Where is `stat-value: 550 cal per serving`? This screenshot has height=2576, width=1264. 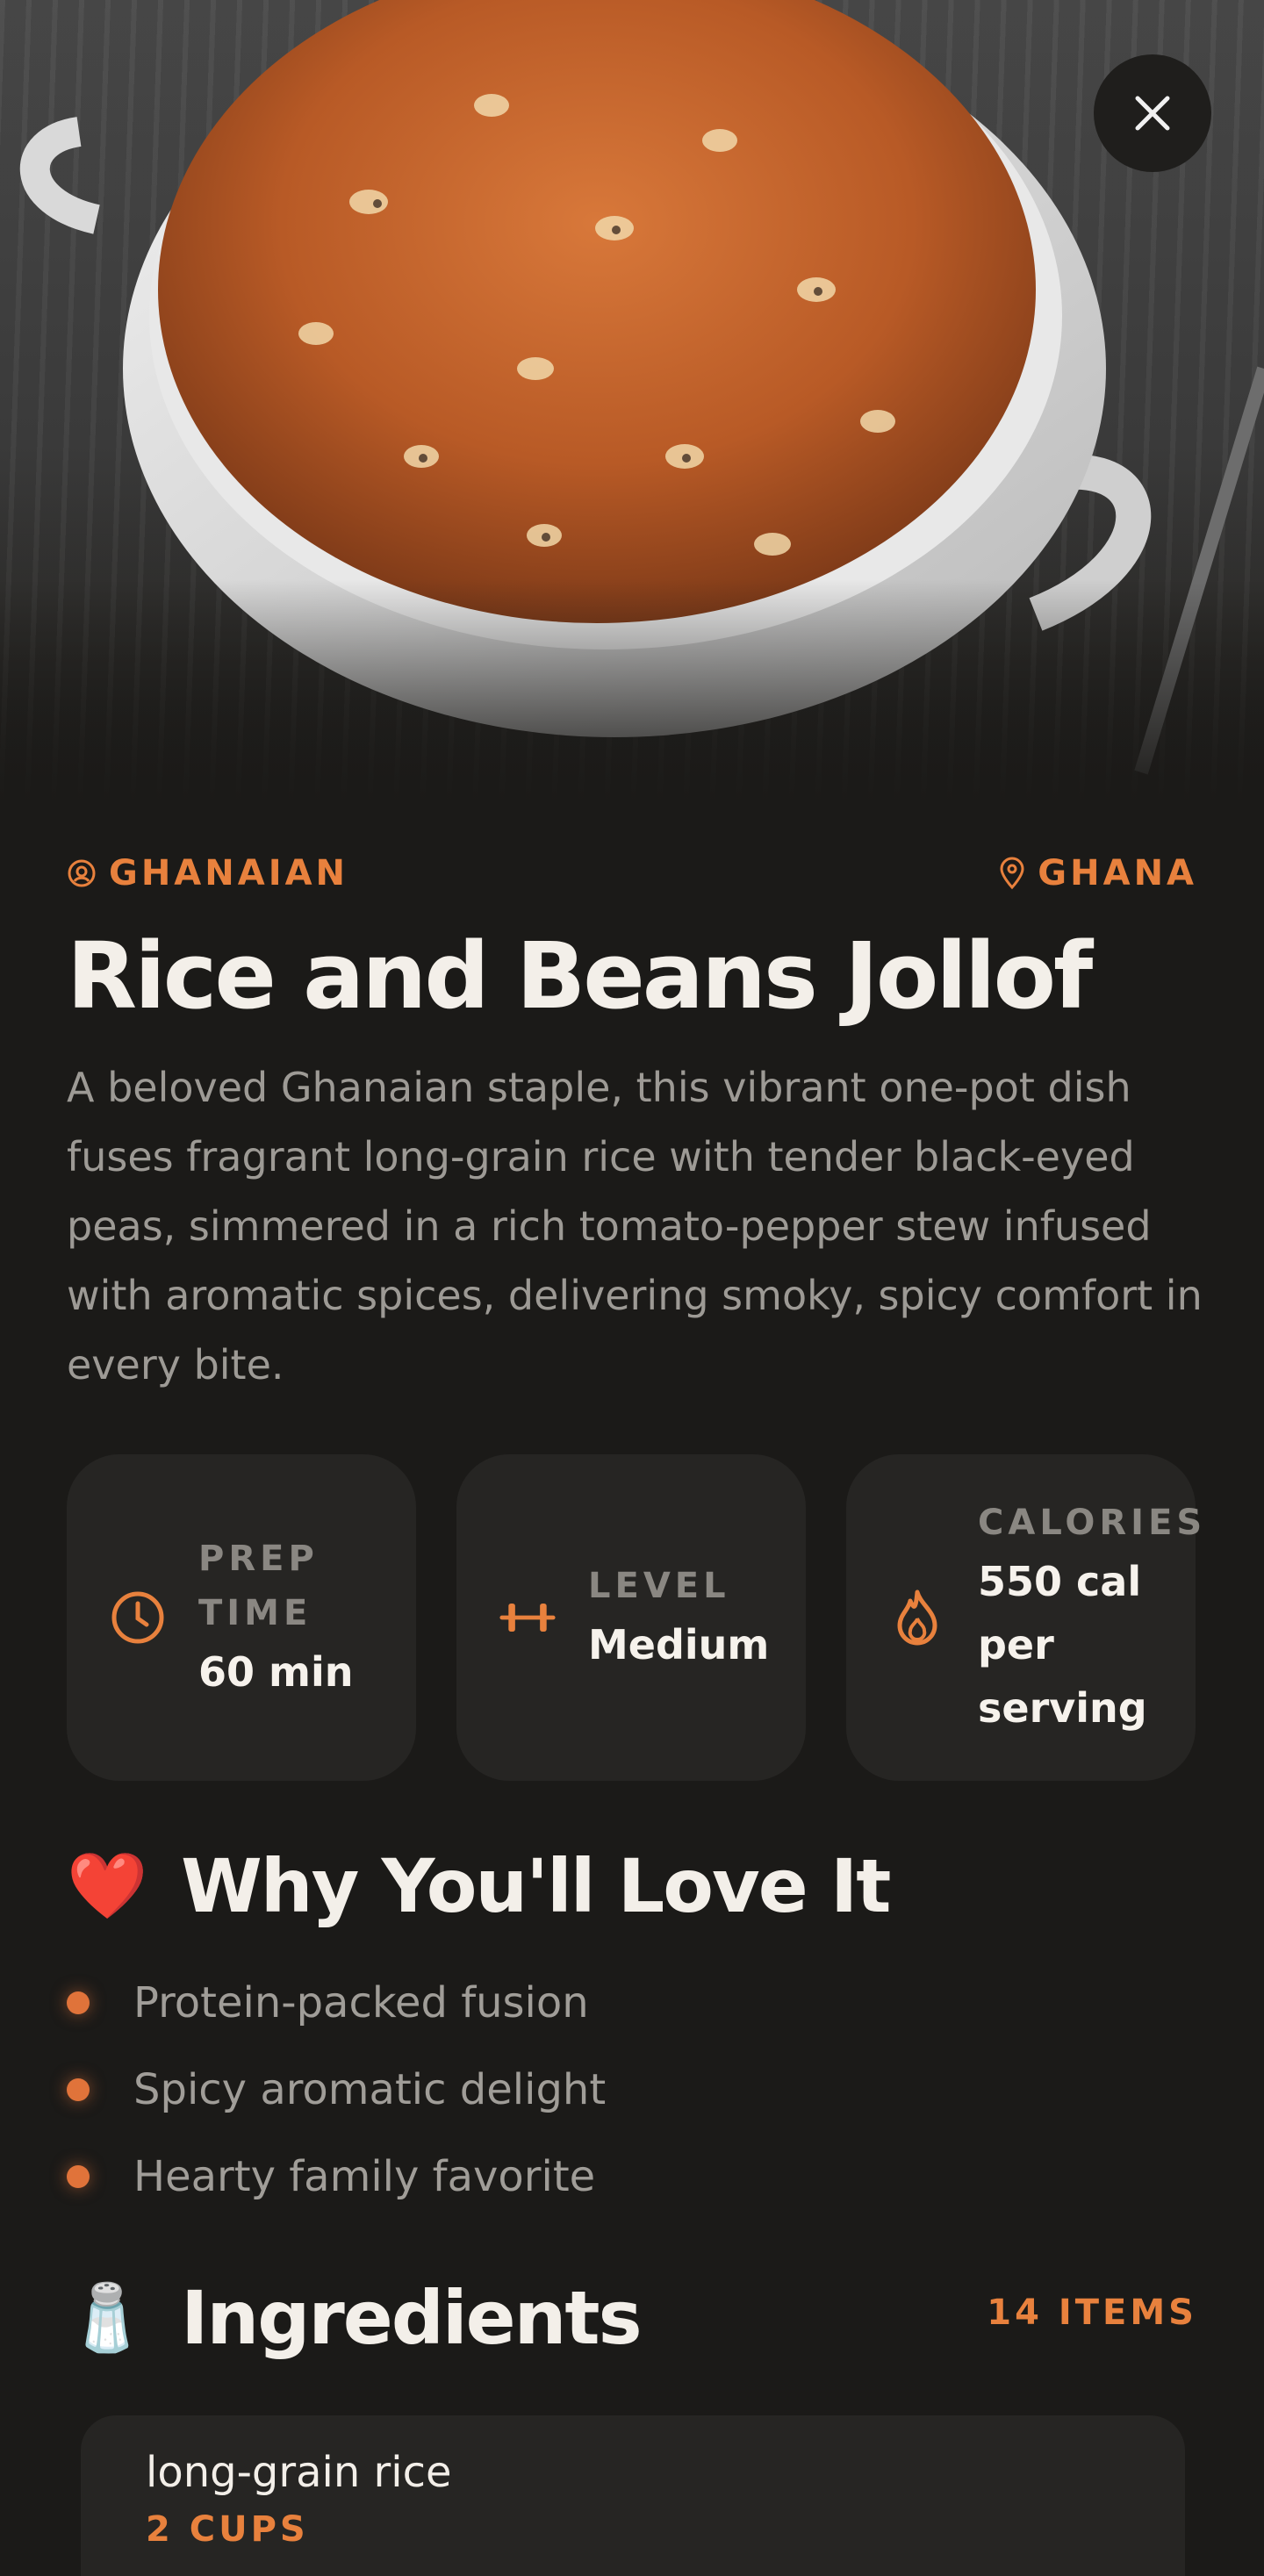
stat-value: 550 cal per serving is located at coordinates (1062, 1645).